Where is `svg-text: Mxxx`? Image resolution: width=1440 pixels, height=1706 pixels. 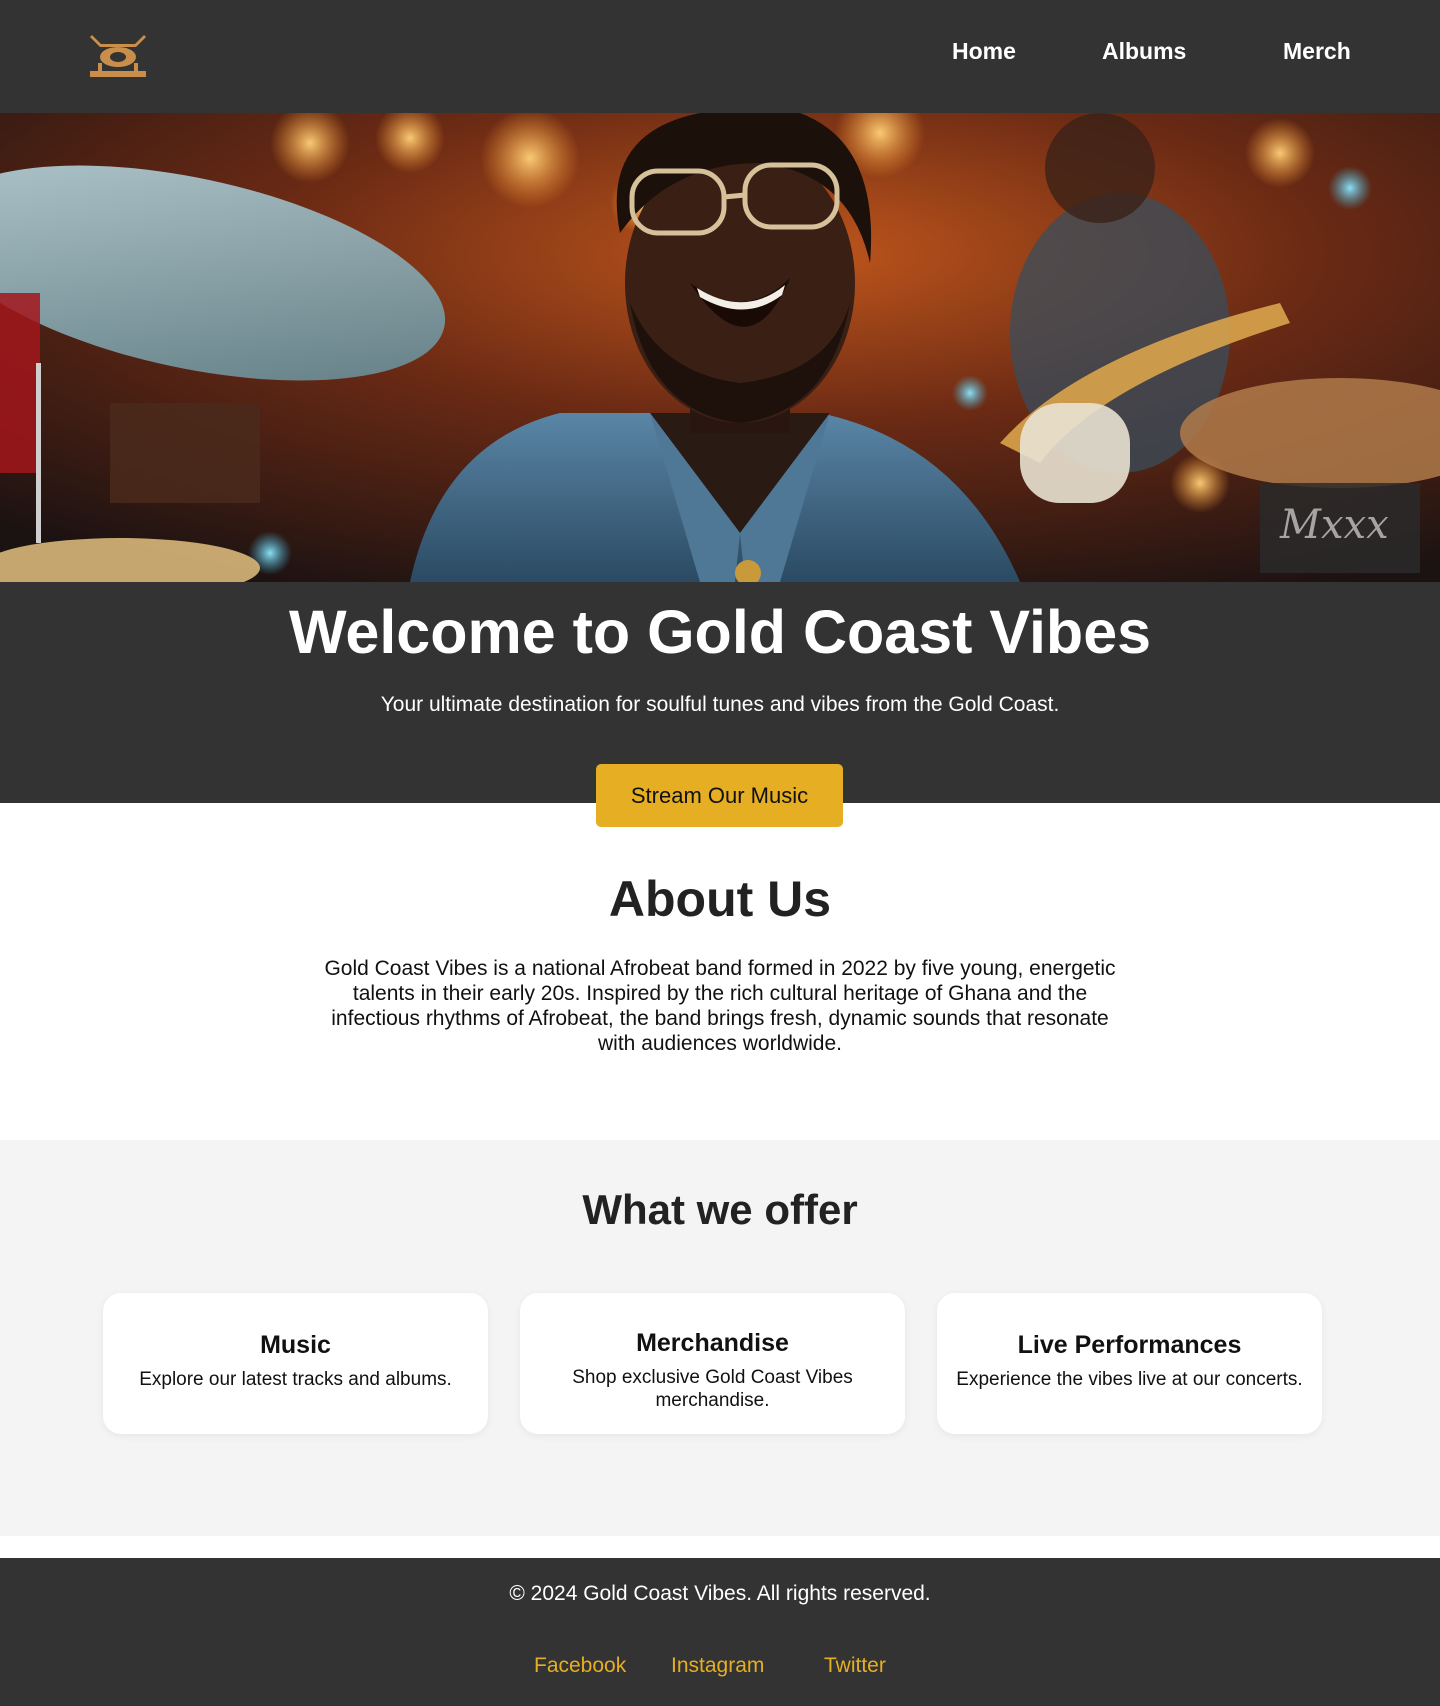 svg-text: Mxxx is located at coordinates (1334, 525).